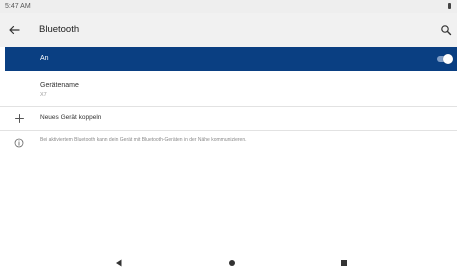 This screenshot has width=457, height=269. What do you see at coordinates (44, 58) in the screenshot?
I see `master-switch-label: An` at bounding box center [44, 58].